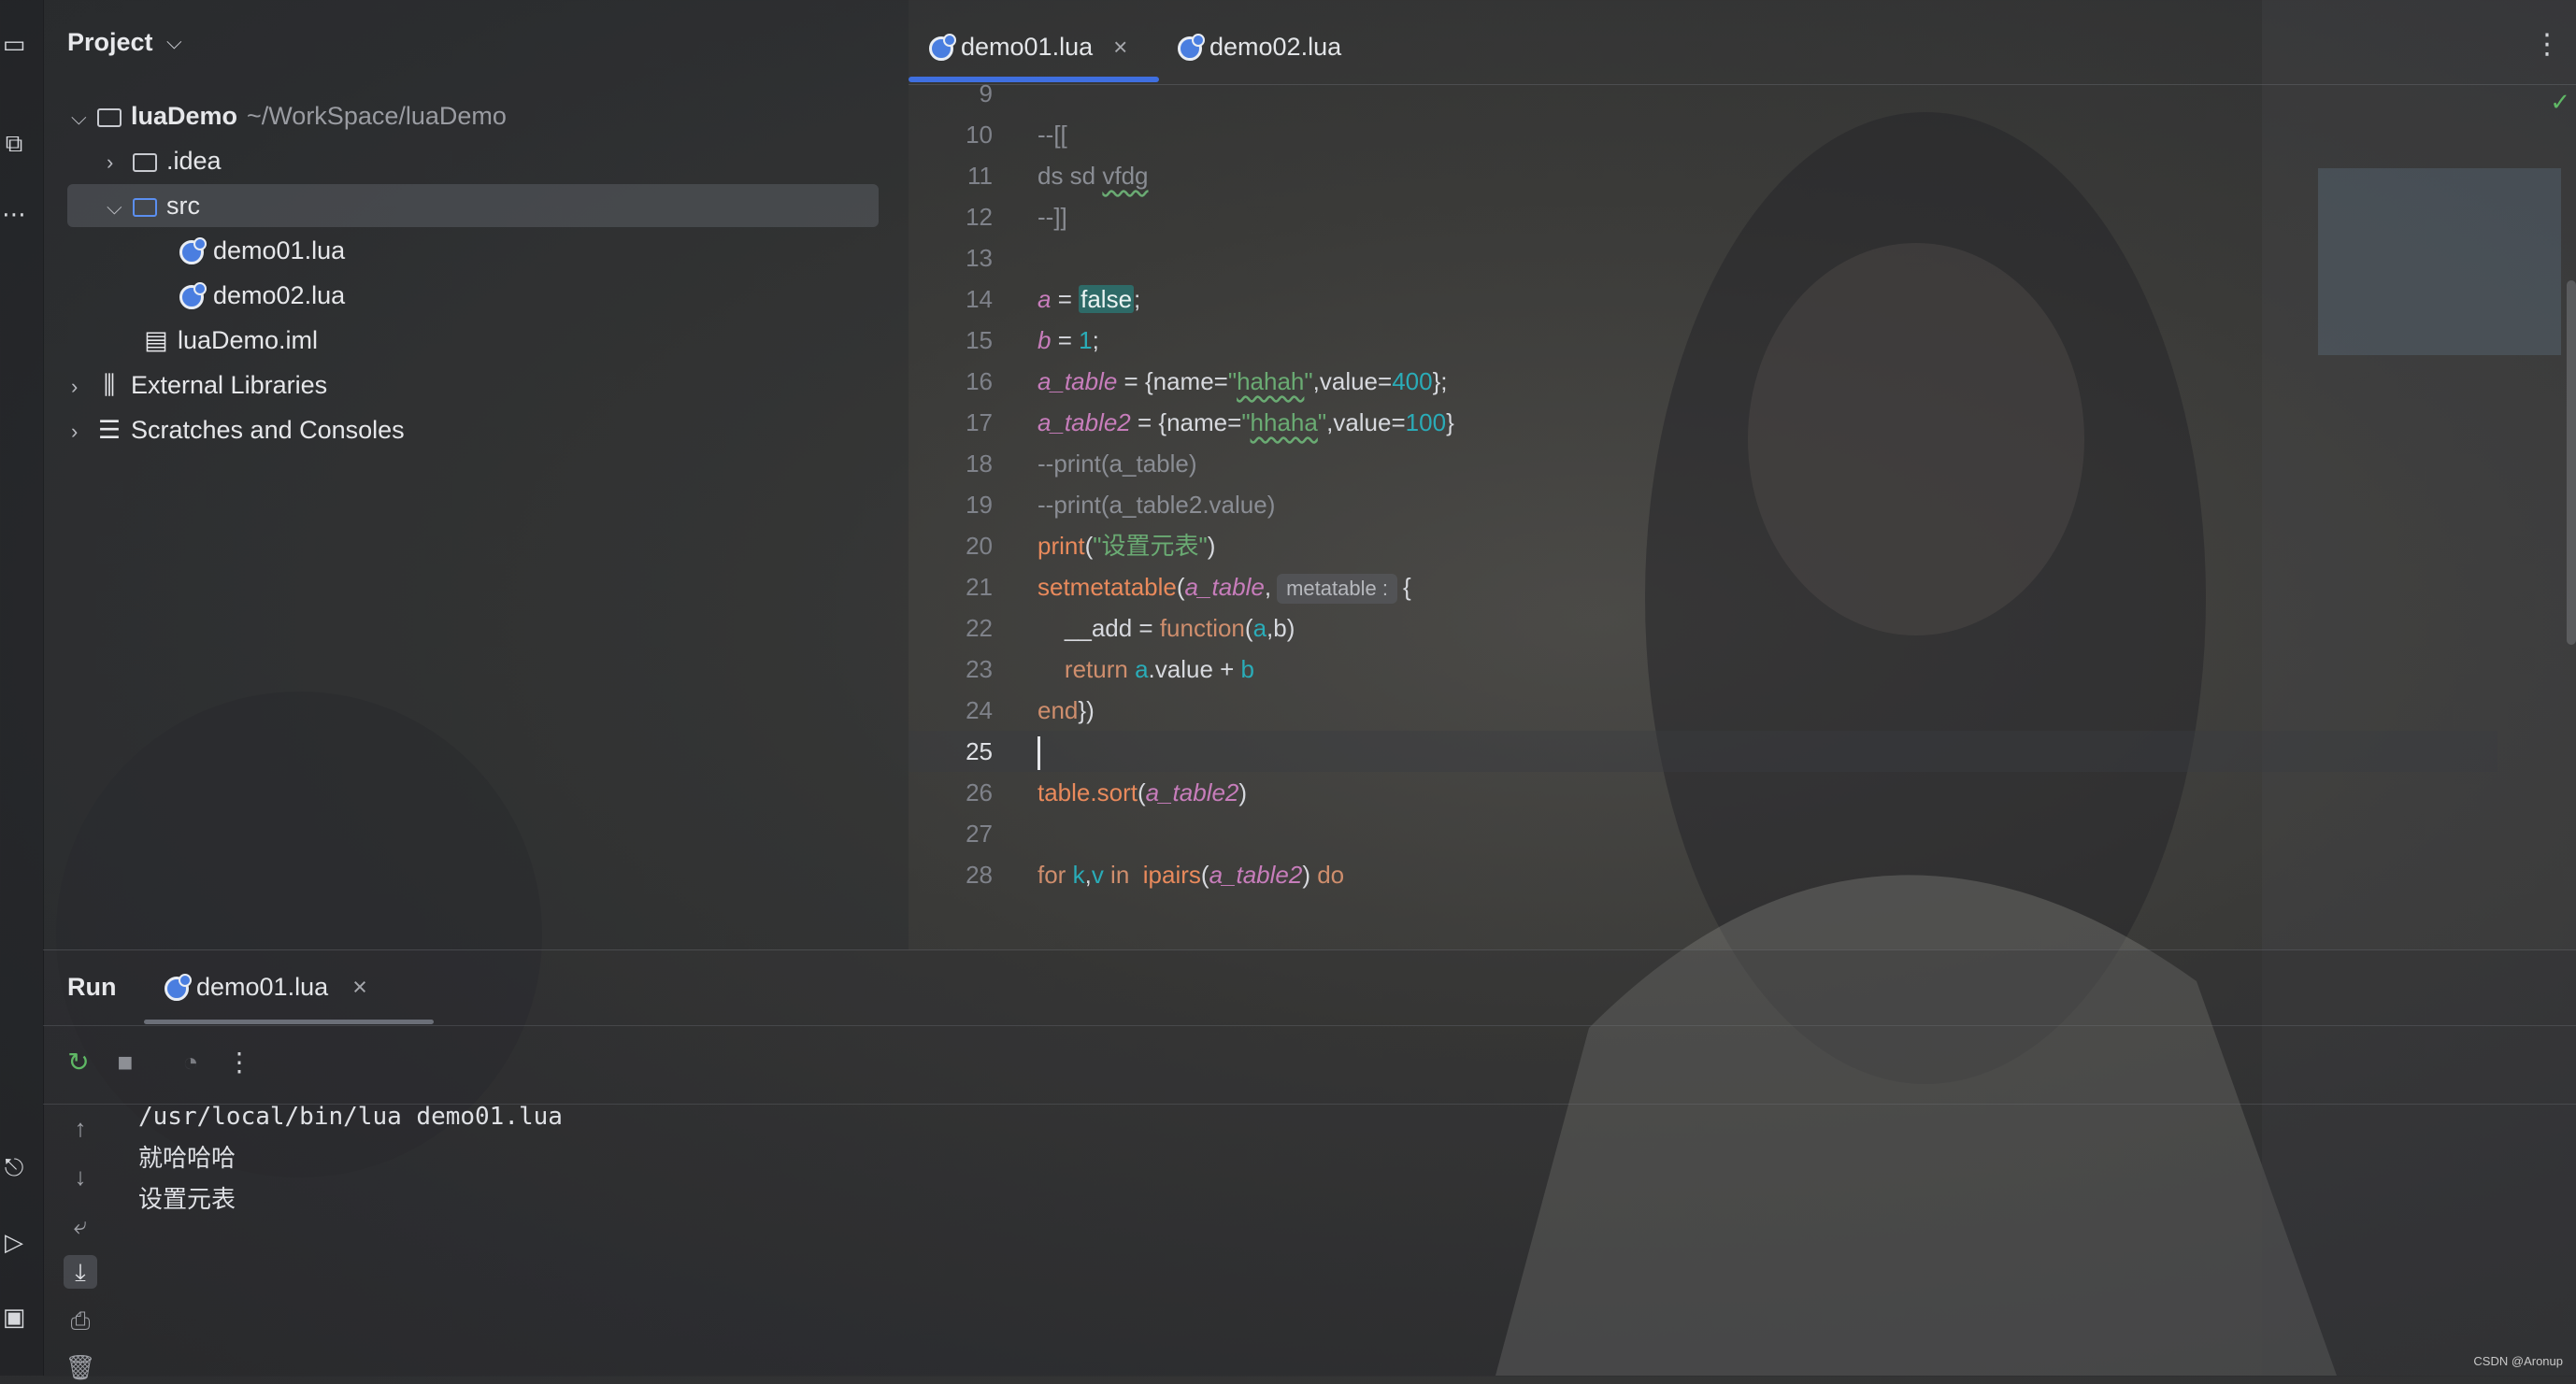 Image resolution: width=2576 pixels, height=1384 pixels. I want to click on attach-debugger-icon: ◔, so click(191, 1062).